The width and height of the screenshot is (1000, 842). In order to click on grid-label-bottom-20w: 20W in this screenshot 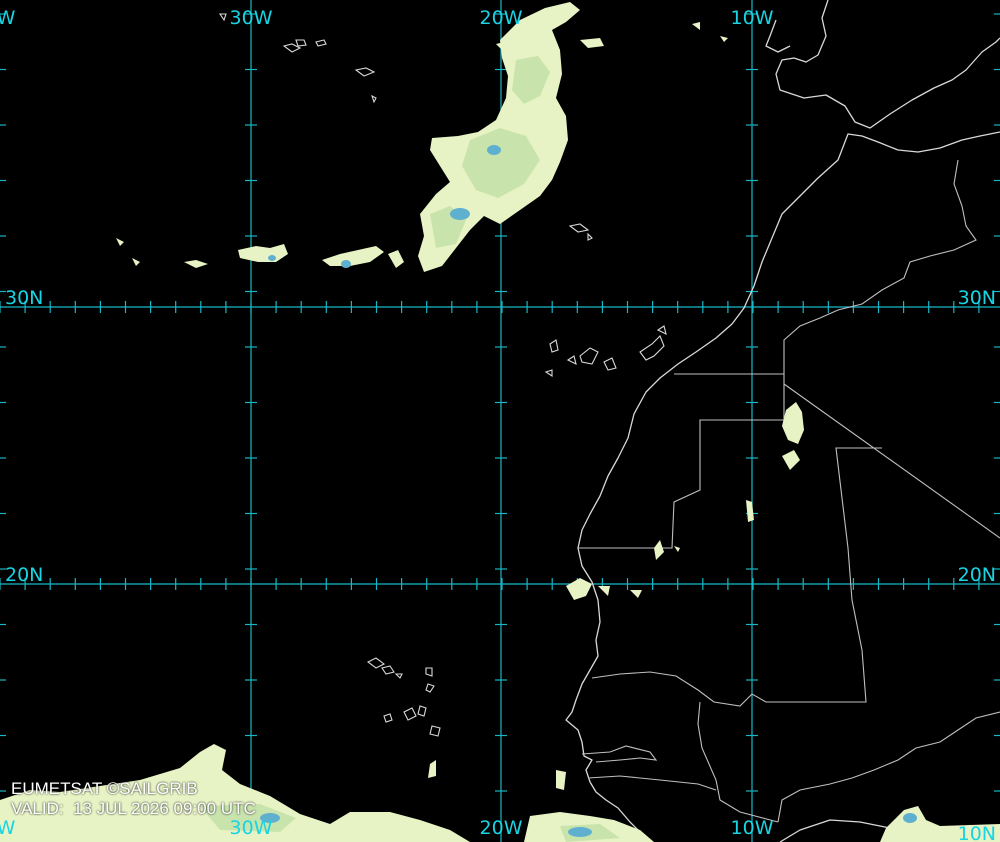, I will do `click(501, 828)`.